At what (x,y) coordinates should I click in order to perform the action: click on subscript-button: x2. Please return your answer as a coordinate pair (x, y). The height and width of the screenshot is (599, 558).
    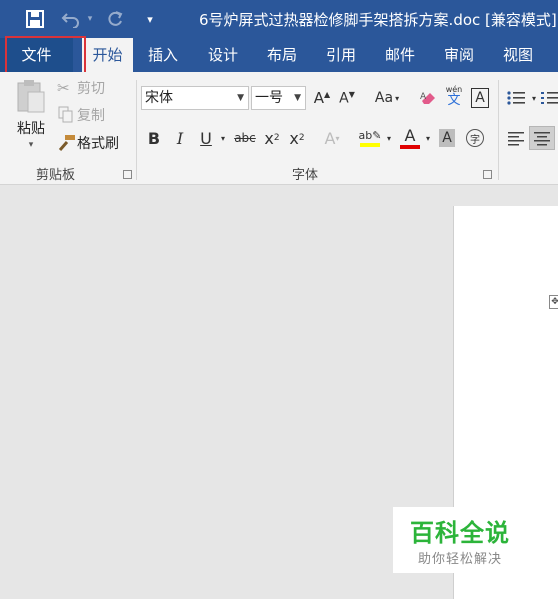
    Looking at the image, I should click on (272, 138).